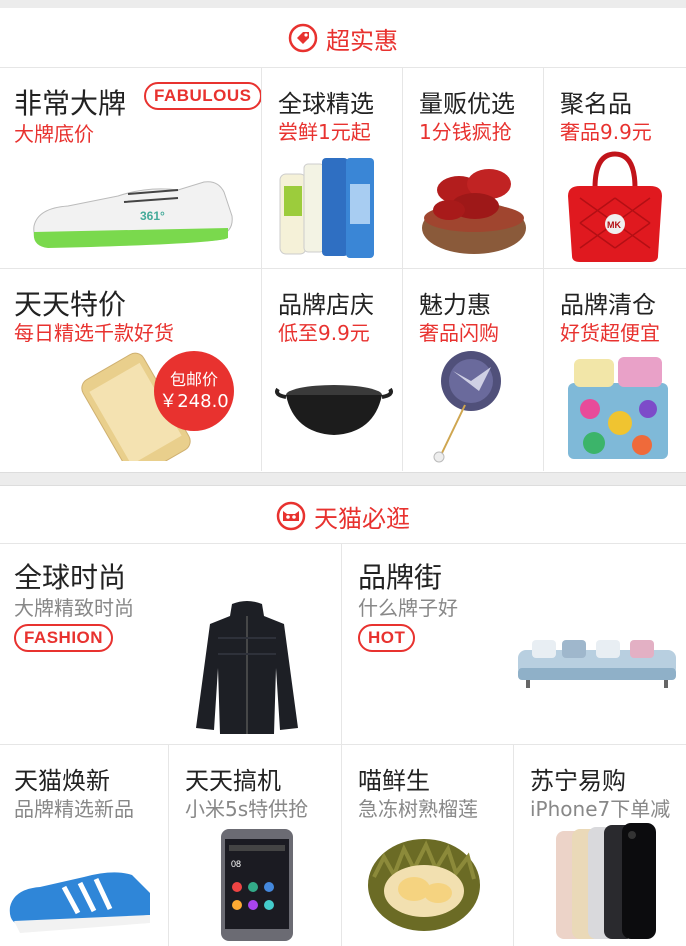 This screenshot has width=686, height=946. Describe the element at coordinates (202, 96) in the screenshot. I see `fabulous-tag: FABULOUS` at that location.